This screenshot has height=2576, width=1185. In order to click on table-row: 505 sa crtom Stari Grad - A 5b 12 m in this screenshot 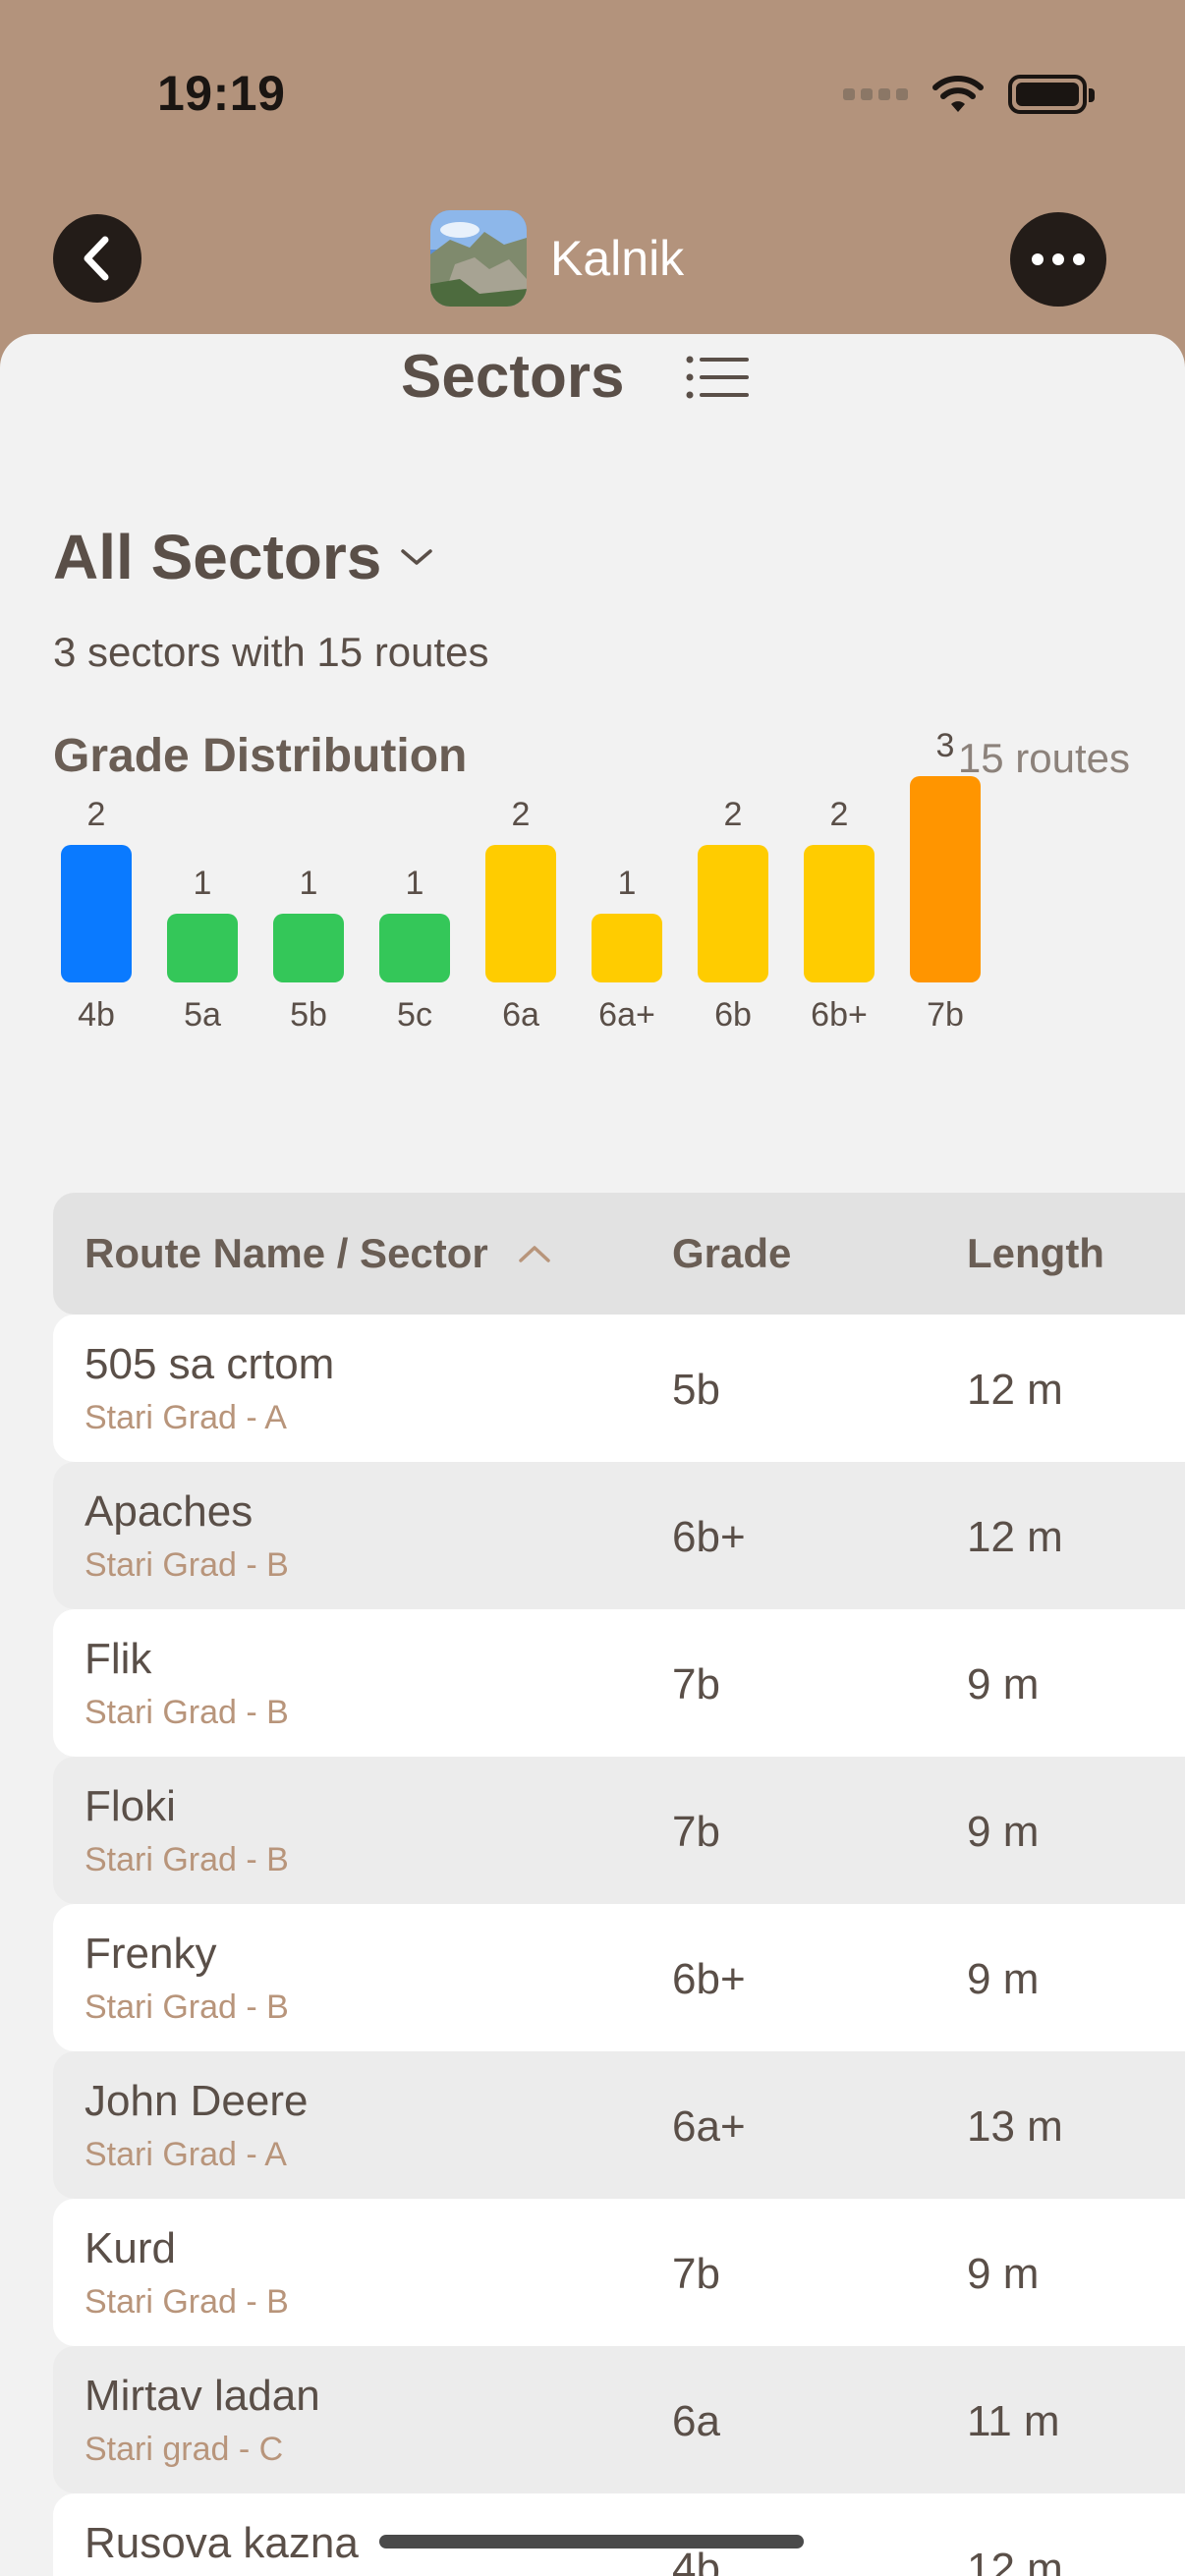, I will do `click(619, 1388)`.